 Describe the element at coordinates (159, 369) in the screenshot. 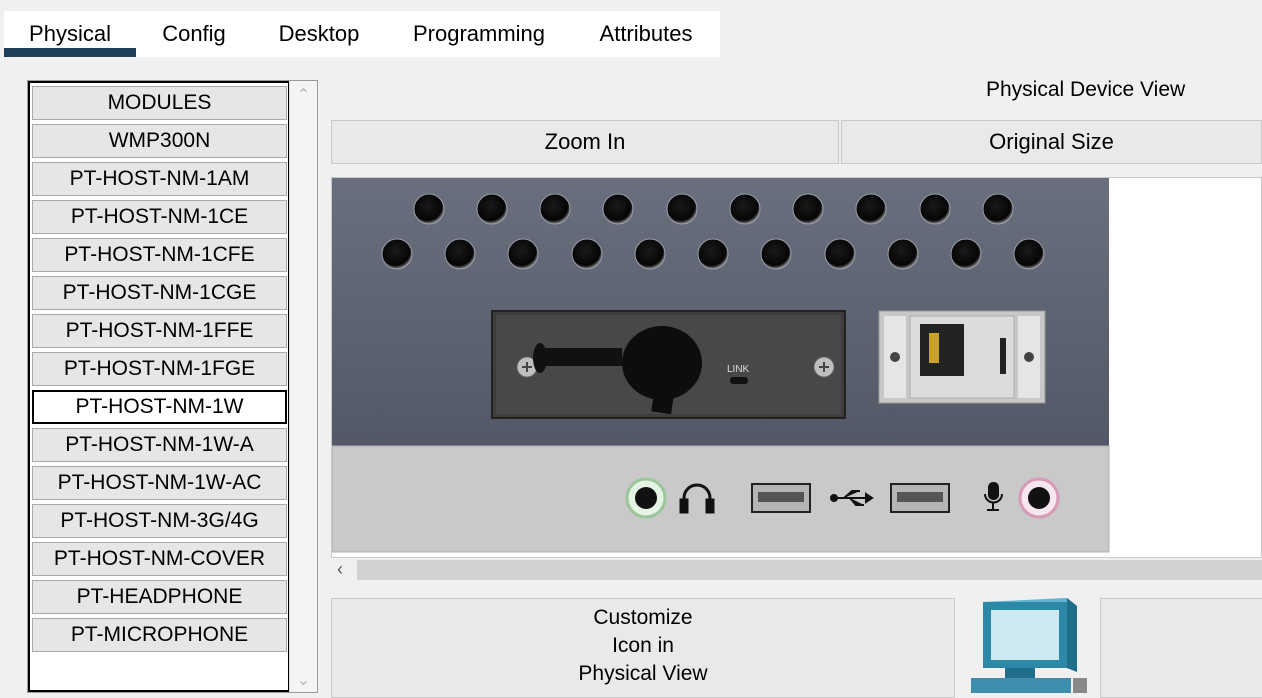

I see `module-item: PT-HOST-NM-1FGE` at that location.